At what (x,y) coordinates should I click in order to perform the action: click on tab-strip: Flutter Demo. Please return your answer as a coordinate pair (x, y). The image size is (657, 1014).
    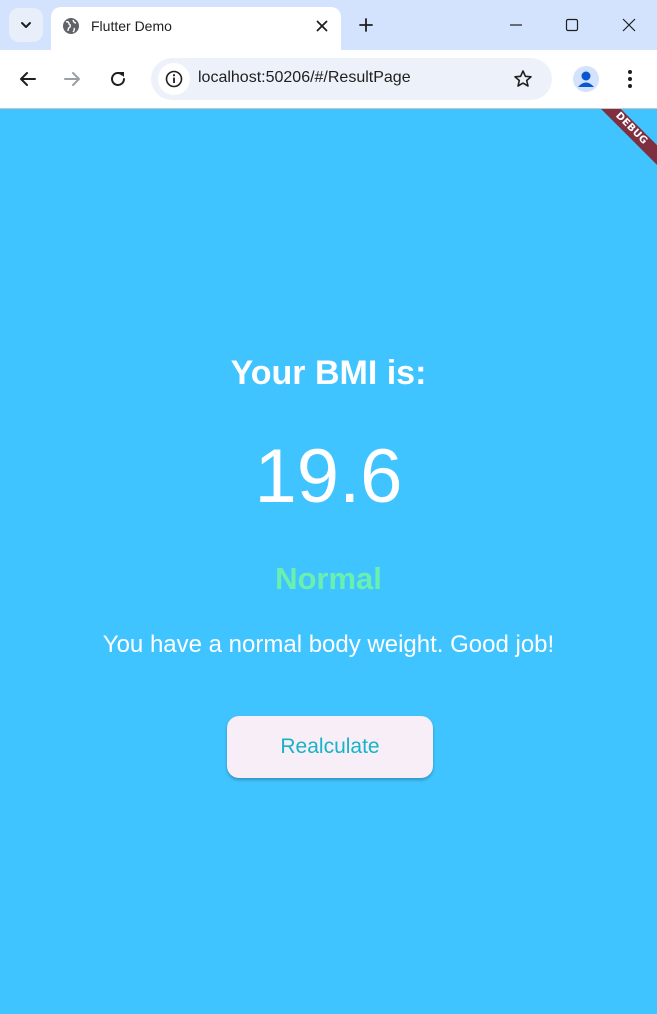
    Looking at the image, I should click on (328, 25).